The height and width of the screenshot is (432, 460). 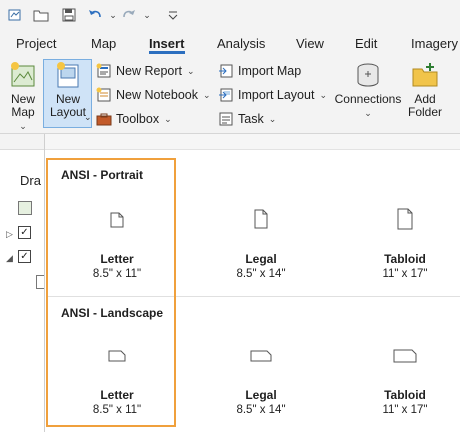 I want to click on save-icon, so click(x=69, y=15).